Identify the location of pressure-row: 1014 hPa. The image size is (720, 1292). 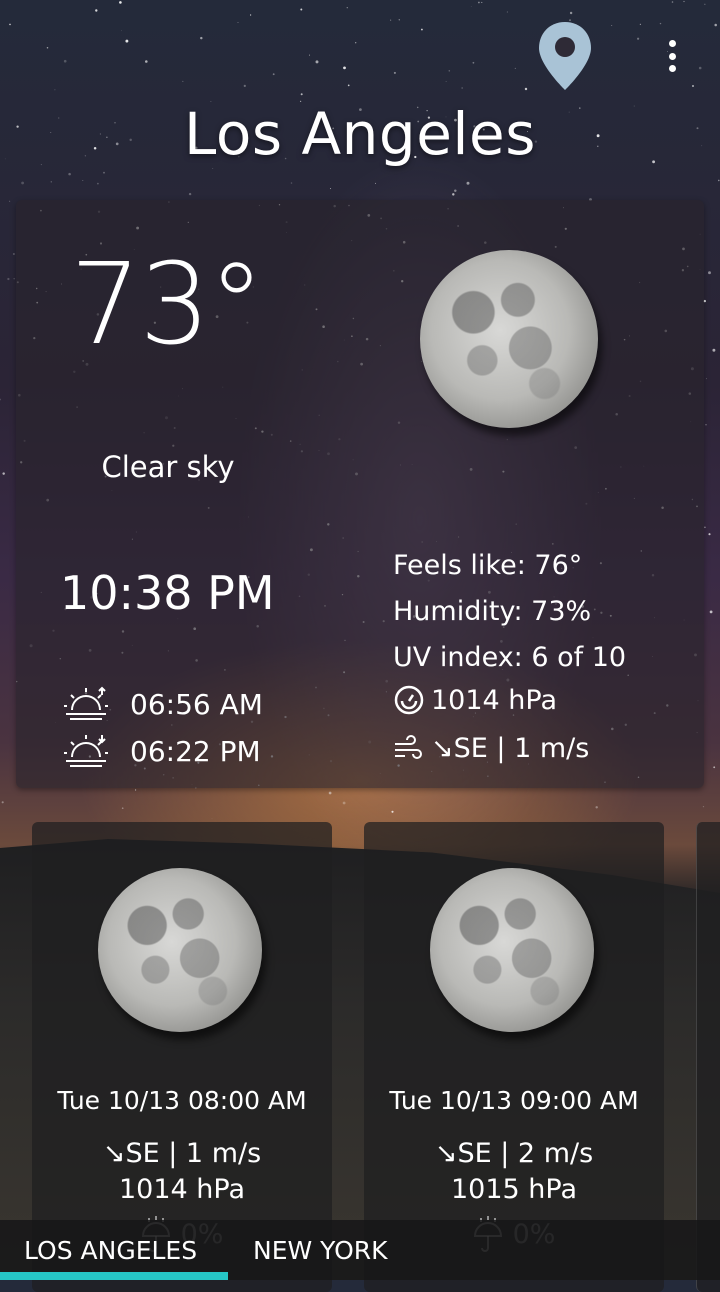
(475, 700).